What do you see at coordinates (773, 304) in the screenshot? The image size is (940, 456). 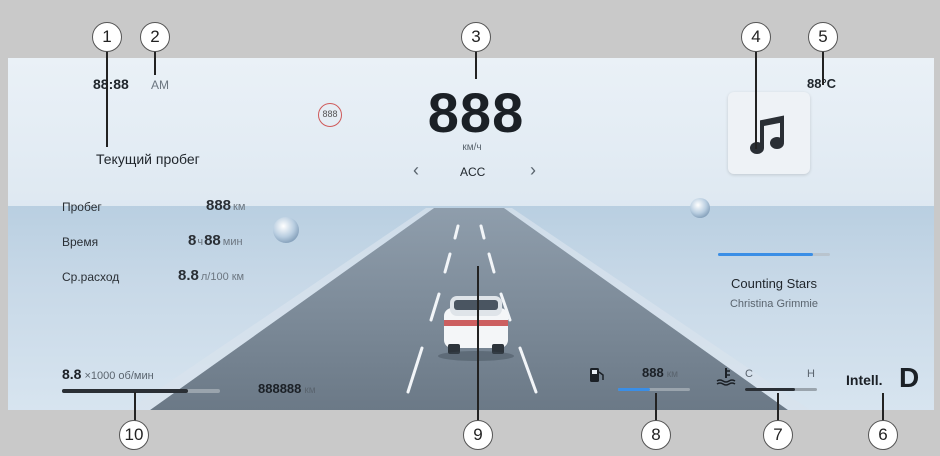 I see `track-artist: Christina Grimmie` at bounding box center [773, 304].